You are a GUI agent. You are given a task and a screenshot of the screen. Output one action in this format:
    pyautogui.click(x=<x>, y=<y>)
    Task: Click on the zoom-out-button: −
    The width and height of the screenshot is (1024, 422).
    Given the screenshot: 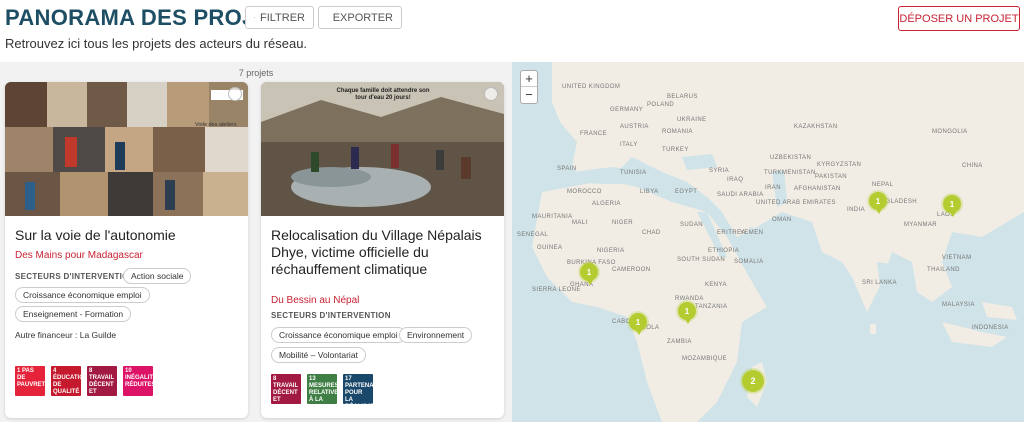 What is the action you would take?
    pyautogui.click(x=529, y=95)
    